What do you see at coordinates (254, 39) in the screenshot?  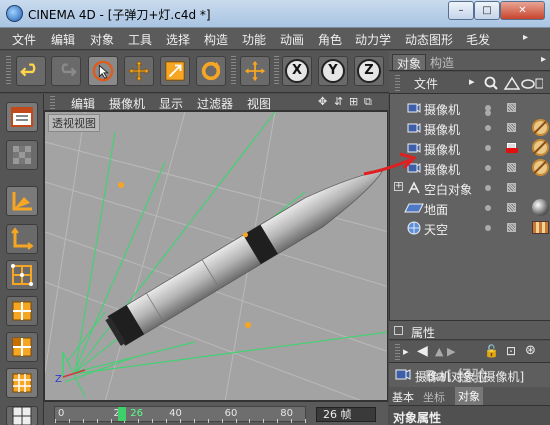 I see `menu-functions: 功能` at bounding box center [254, 39].